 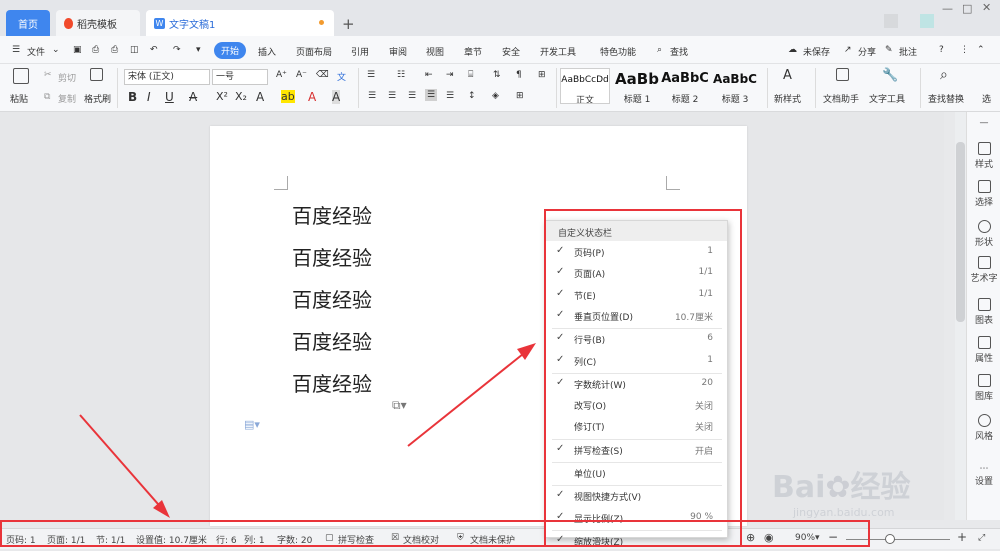 I want to click on watermark-brand: Bai, so click(x=799, y=487).